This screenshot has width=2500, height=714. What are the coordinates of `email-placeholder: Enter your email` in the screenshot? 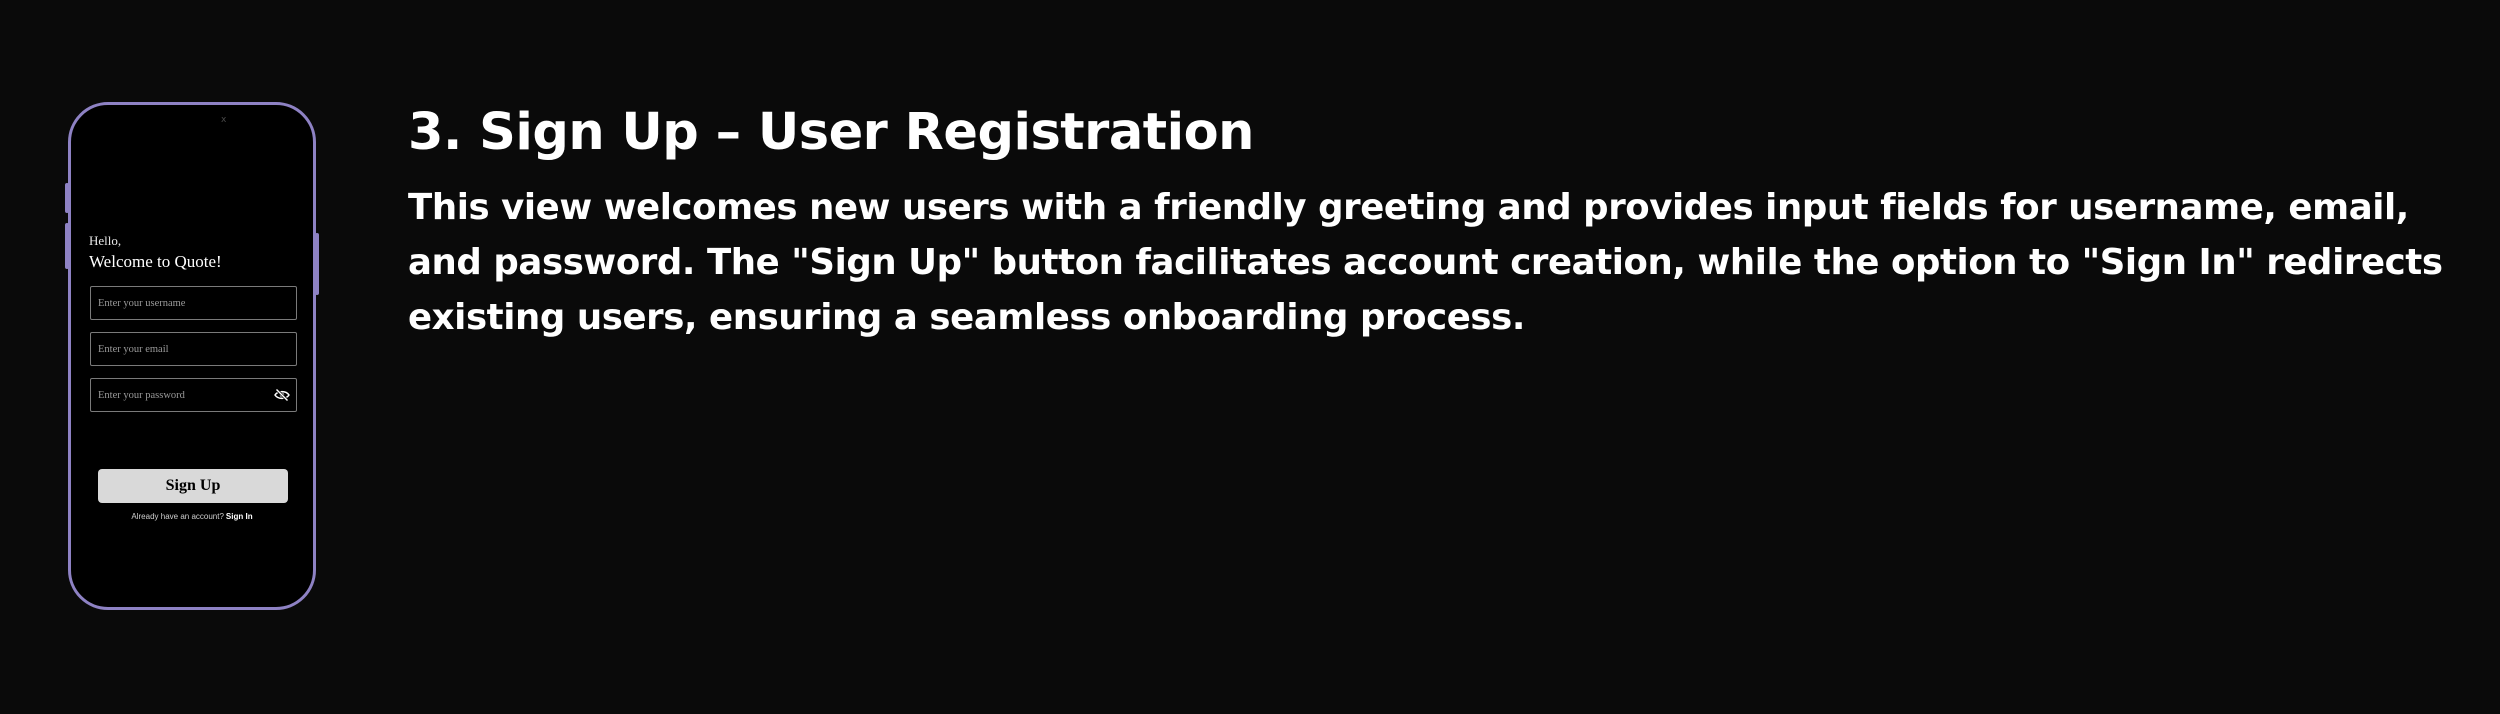 It's located at (133, 349).